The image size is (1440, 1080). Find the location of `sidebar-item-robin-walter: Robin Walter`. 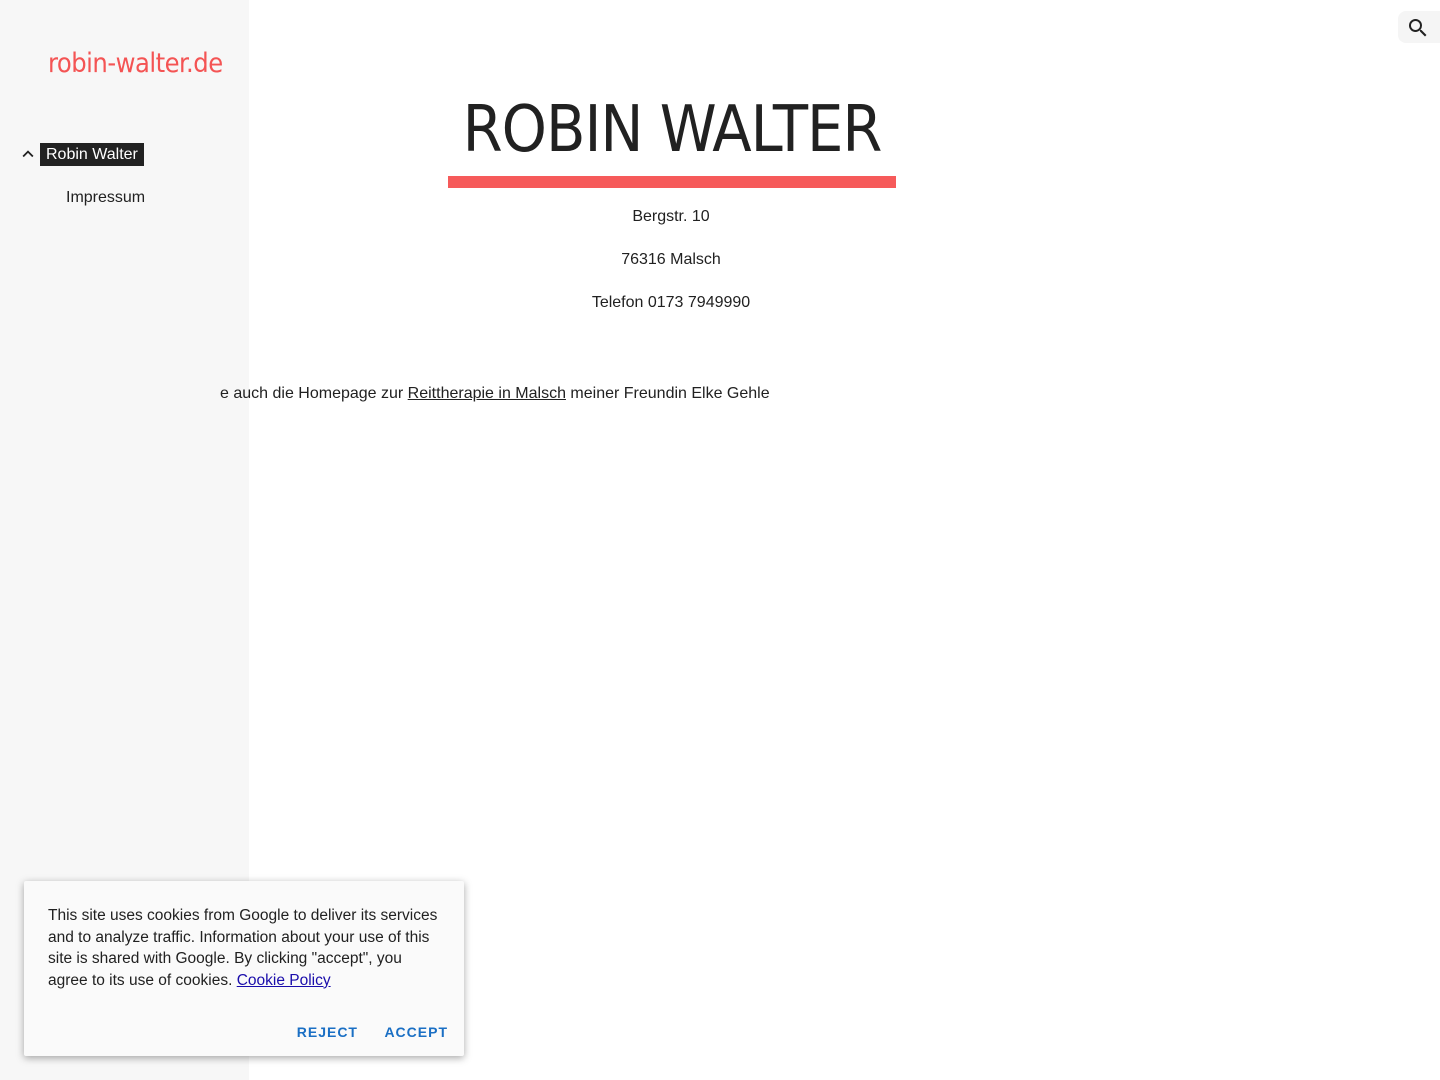

sidebar-item-robin-walter: Robin Walter is located at coordinates (124, 155).